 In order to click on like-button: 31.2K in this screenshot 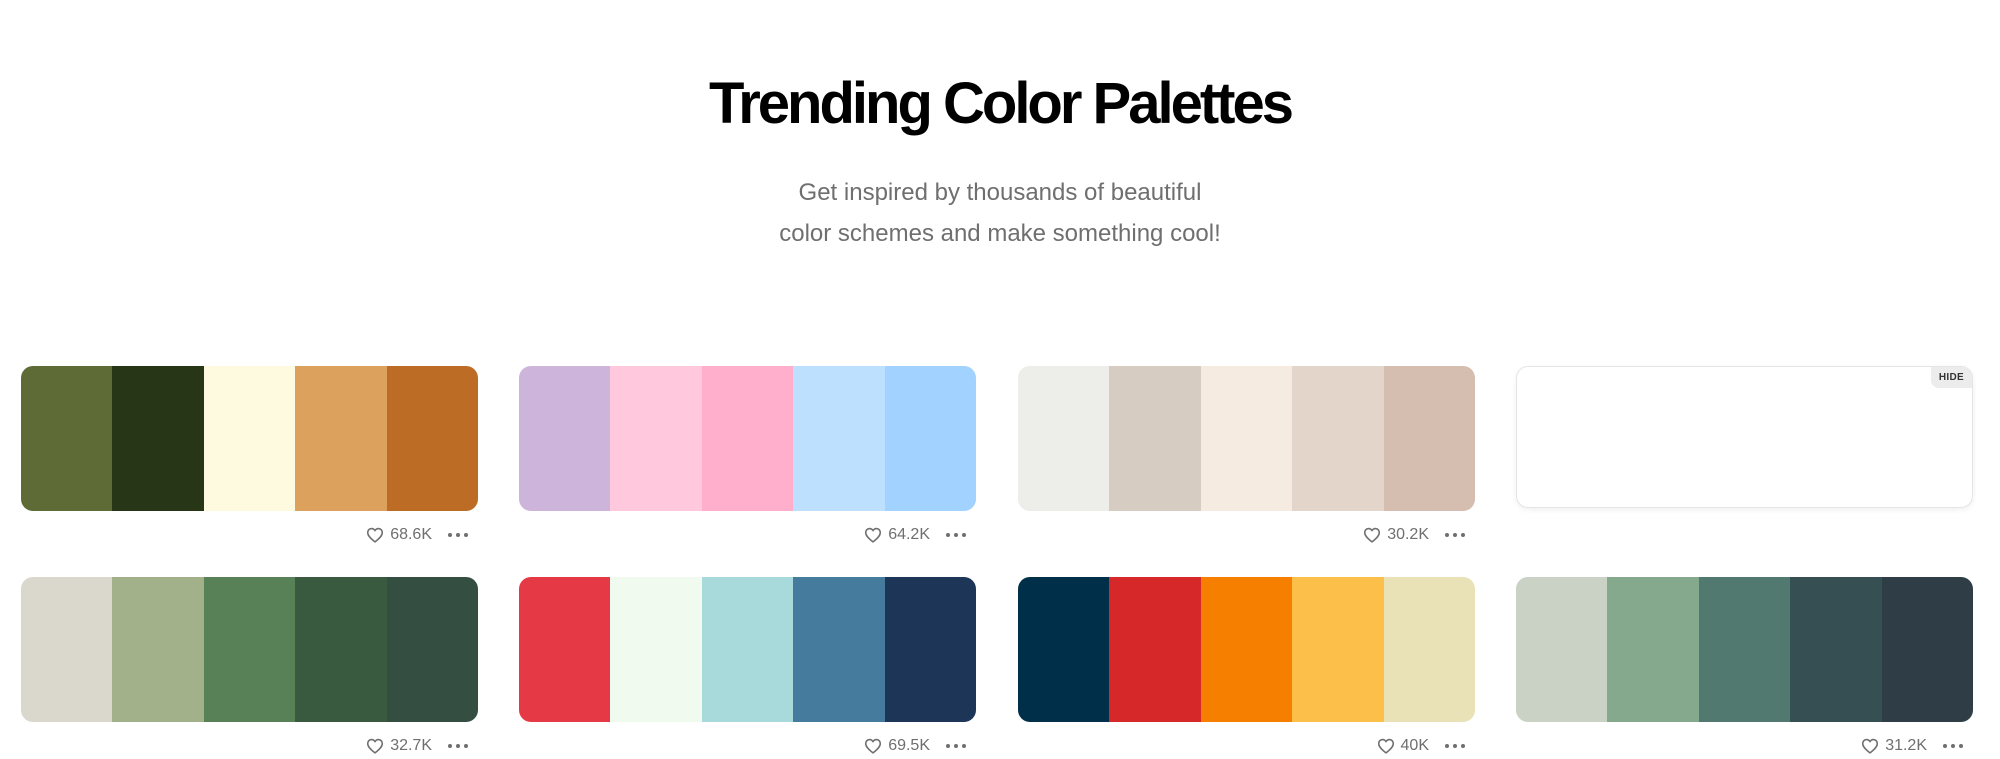, I will do `click(1894, 746)`.